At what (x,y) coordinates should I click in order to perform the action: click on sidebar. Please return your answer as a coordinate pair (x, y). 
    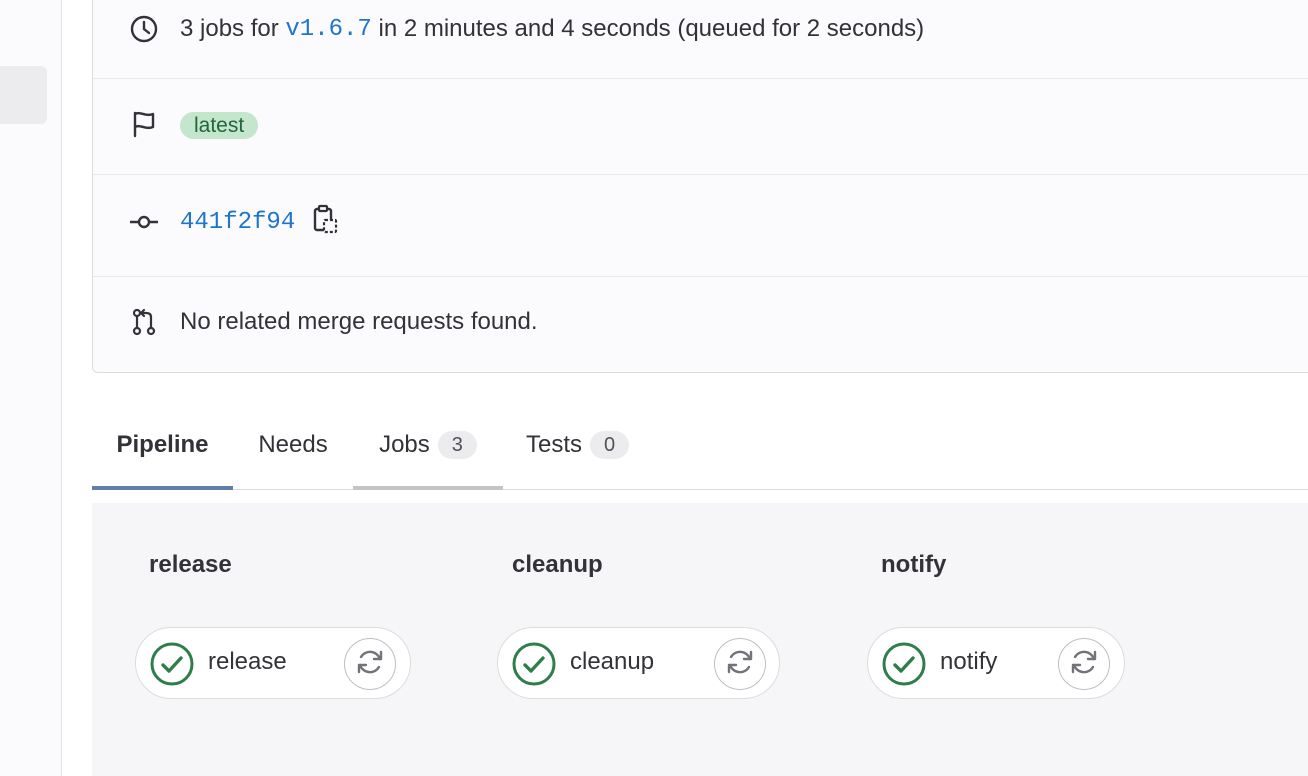
    Looking at the image, I should click on (31, 388).